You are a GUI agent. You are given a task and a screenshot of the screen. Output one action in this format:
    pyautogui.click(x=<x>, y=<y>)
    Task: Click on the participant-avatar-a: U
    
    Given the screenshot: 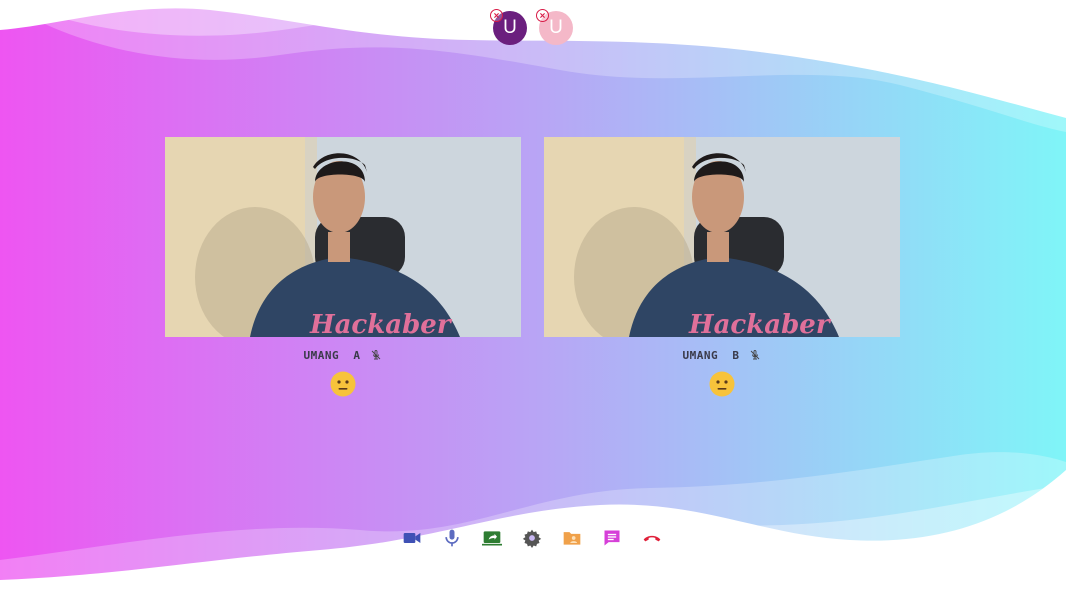 What is the action you would take?
    pyautogui.click(x=508, y=27)
    